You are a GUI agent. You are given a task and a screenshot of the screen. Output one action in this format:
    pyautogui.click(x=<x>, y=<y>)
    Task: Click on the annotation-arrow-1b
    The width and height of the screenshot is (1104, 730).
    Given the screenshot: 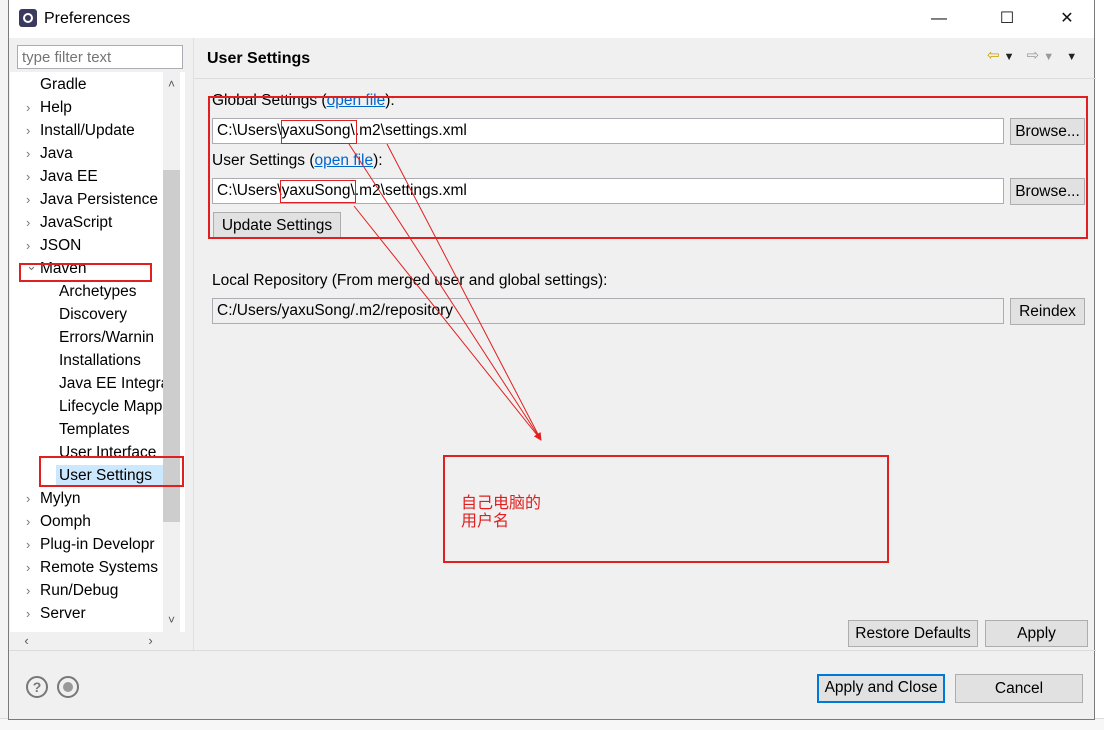 What is the action you would take?
    pyautogui.click(x=464, y=292)
    